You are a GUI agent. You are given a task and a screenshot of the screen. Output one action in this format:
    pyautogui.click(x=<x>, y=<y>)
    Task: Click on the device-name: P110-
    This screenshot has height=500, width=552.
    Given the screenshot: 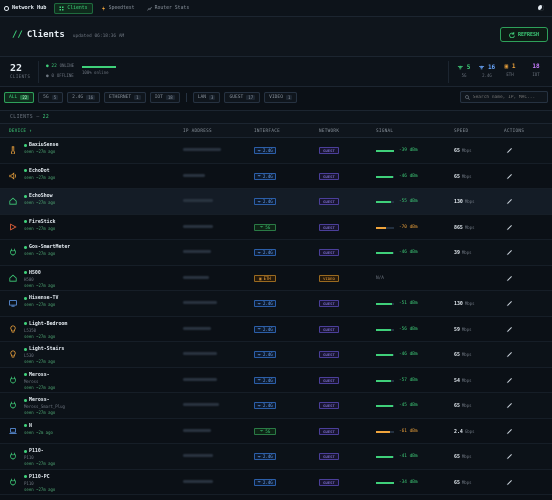 What is the action you would take?
    pyautogui.click(x=34, y=451)
    